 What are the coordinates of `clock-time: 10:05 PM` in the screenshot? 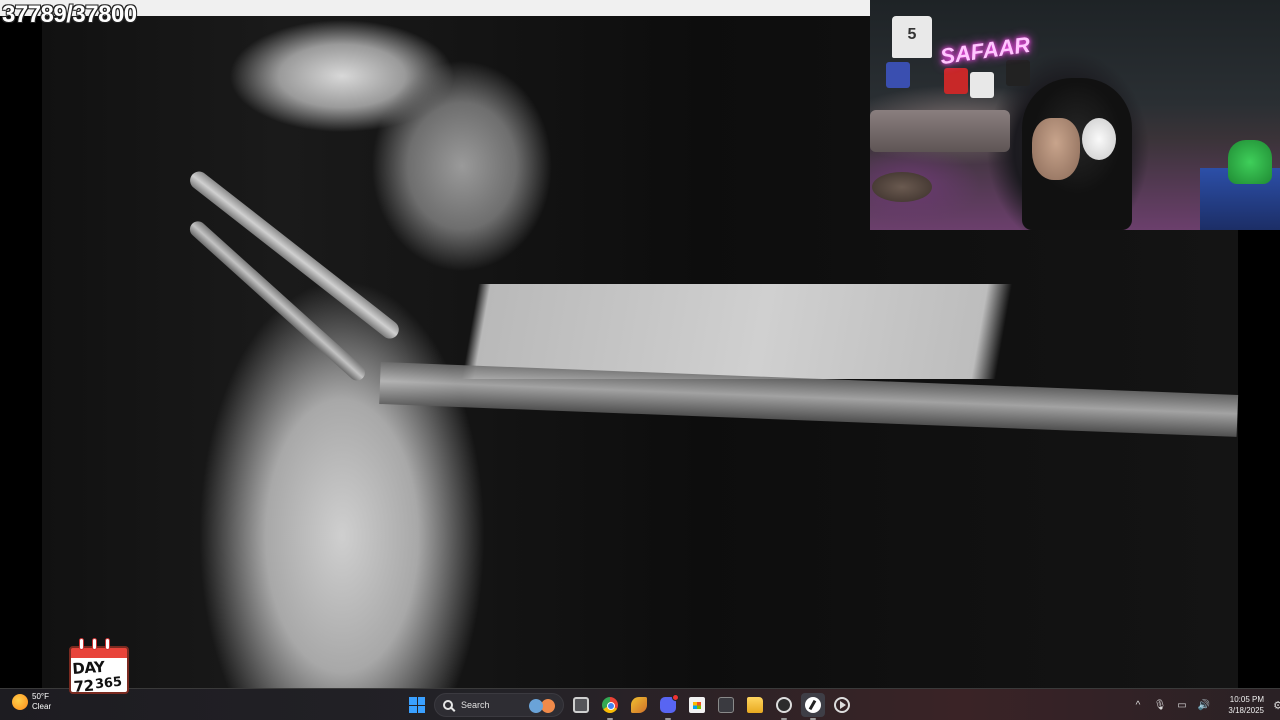 It's located at (1246, 699).